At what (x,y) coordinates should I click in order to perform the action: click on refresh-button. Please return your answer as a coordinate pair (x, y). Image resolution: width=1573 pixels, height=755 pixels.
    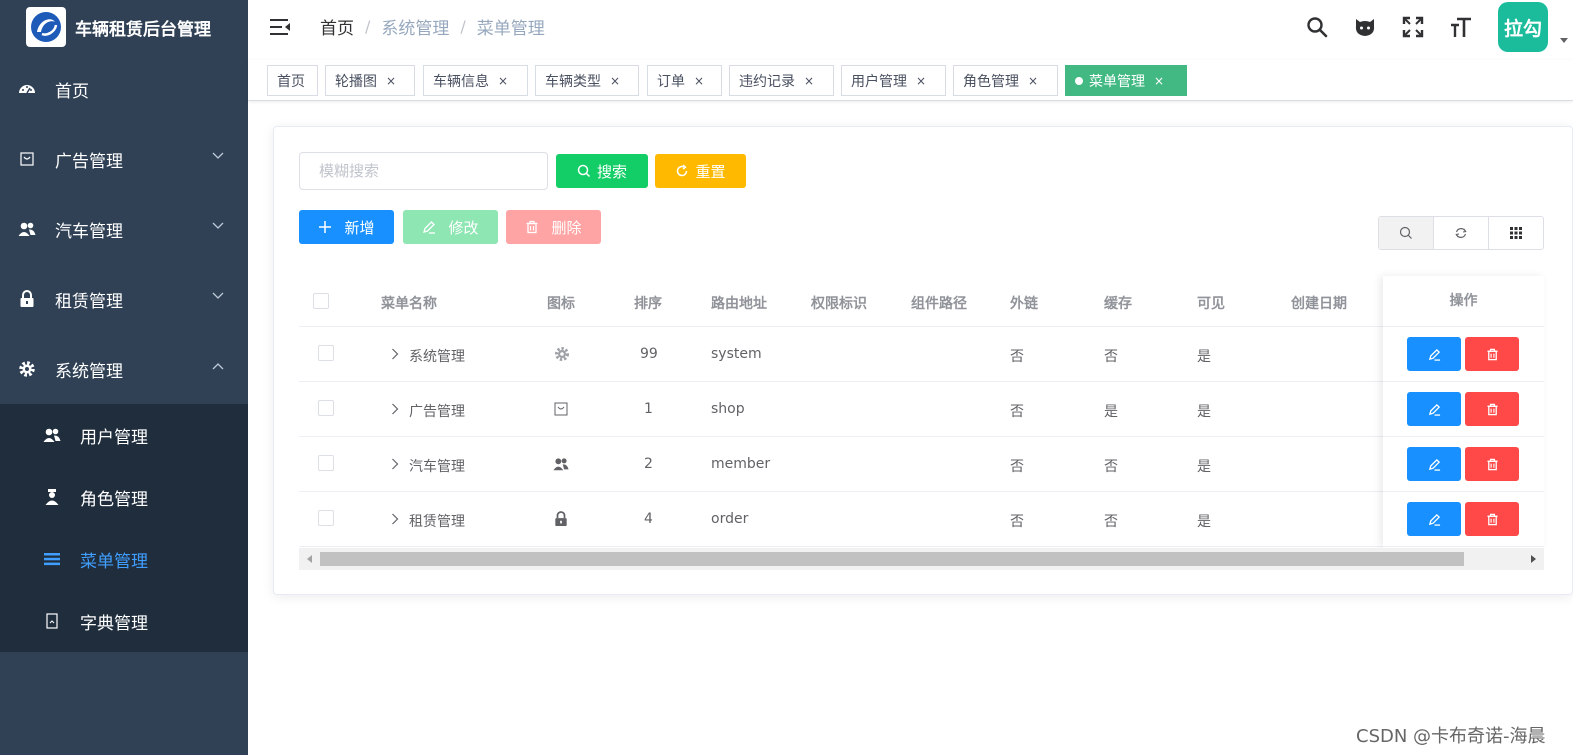
    Looking at the image, I should click on (1461, 233).